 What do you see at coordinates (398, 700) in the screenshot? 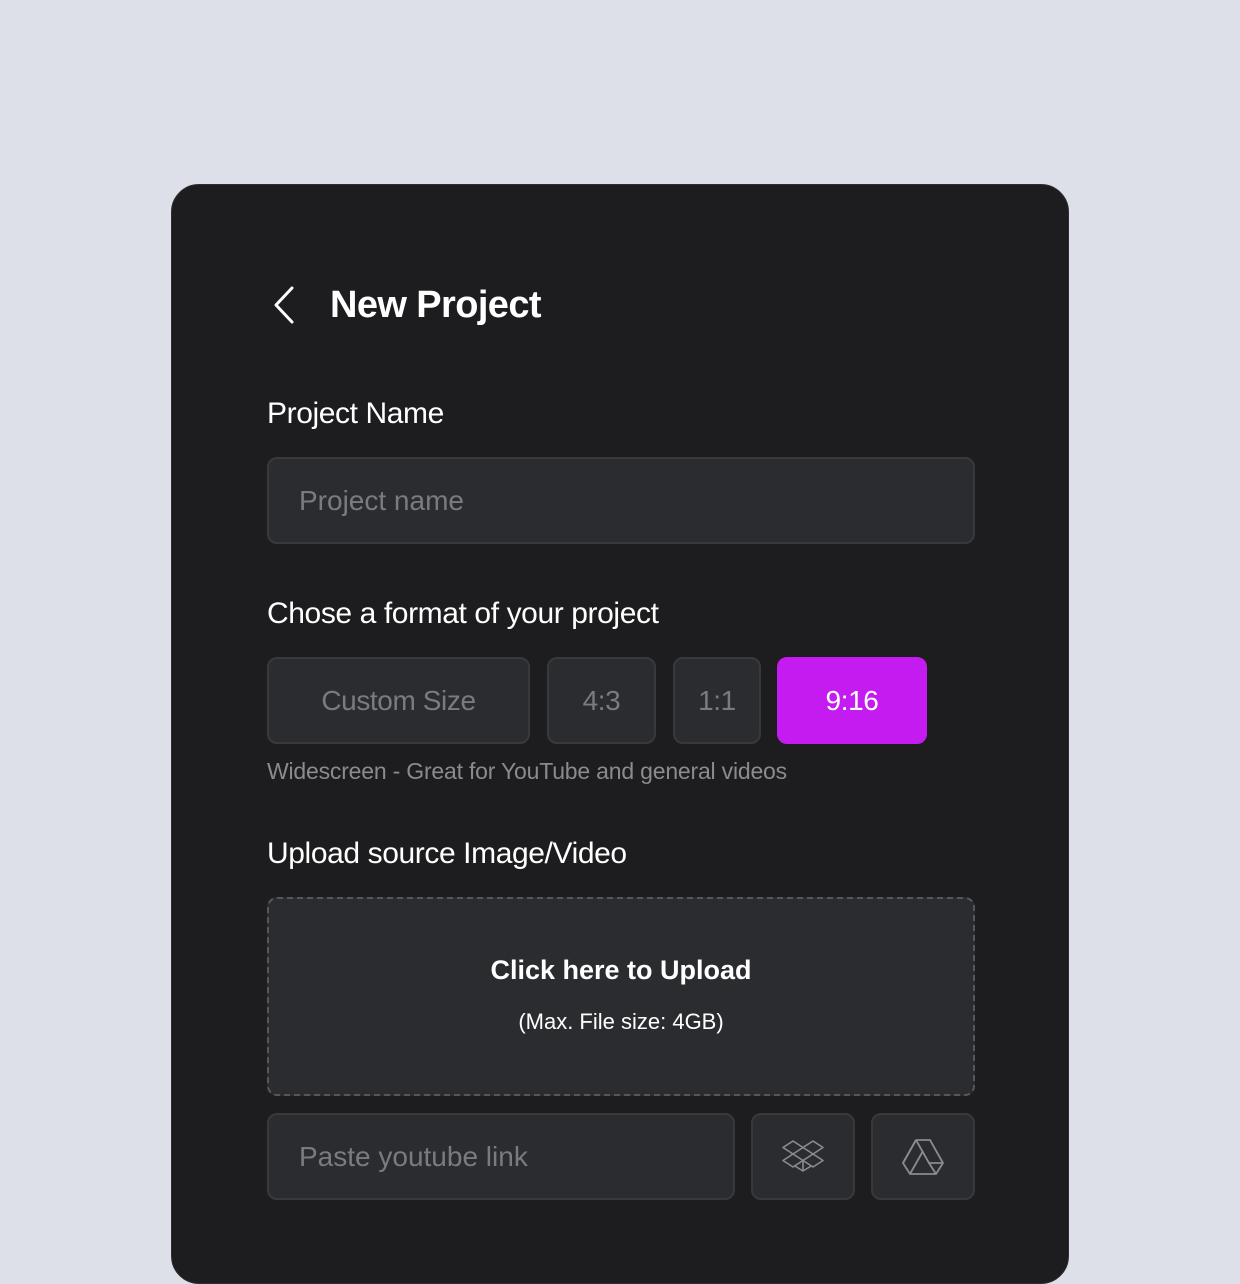
I see `format-option-custom-size: Custom Size` at bounding box center [398, 700].